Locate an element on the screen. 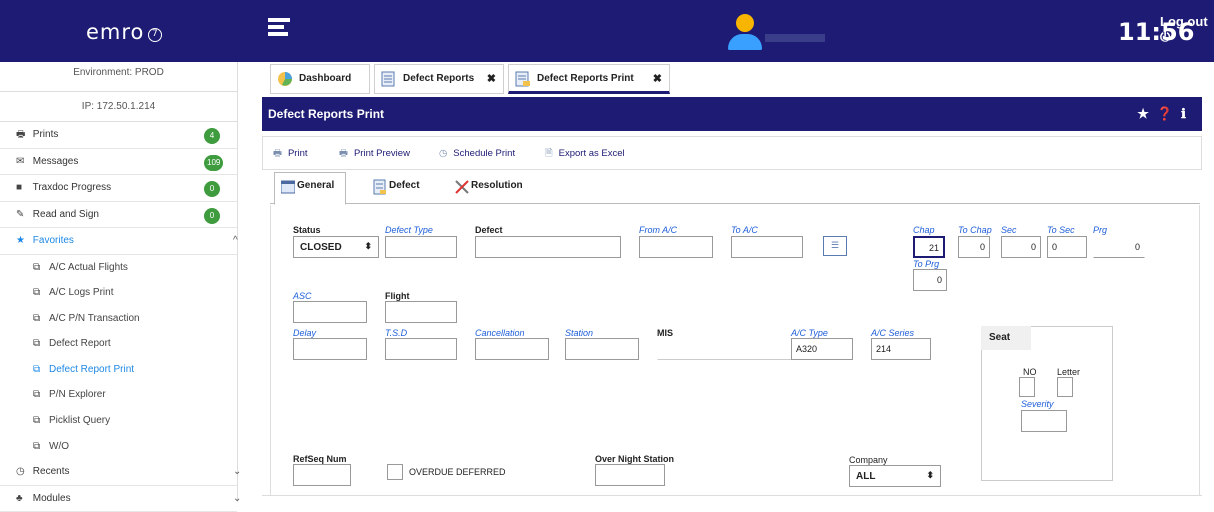  sec-field: 0 is located at coordinates (1021, 247).